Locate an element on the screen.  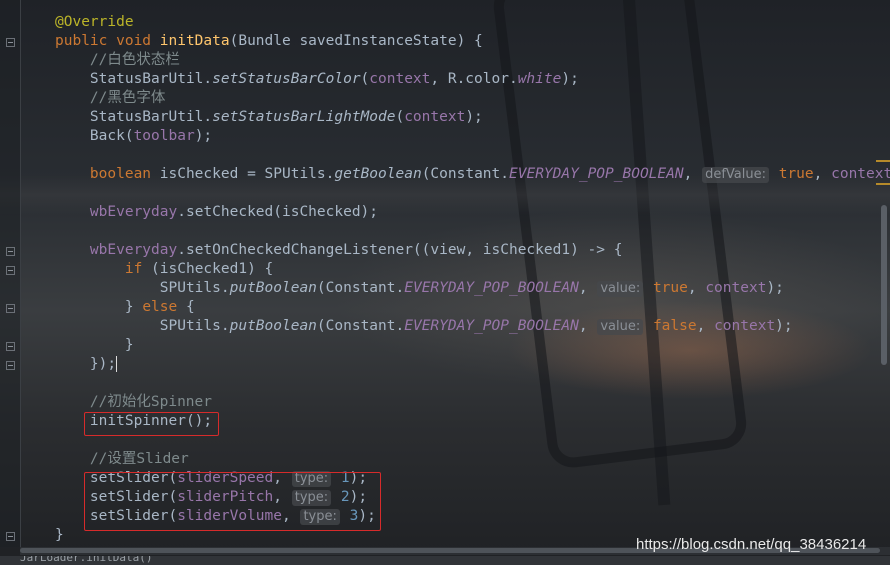
code-line: } else { is located at coordinates (125, 307).